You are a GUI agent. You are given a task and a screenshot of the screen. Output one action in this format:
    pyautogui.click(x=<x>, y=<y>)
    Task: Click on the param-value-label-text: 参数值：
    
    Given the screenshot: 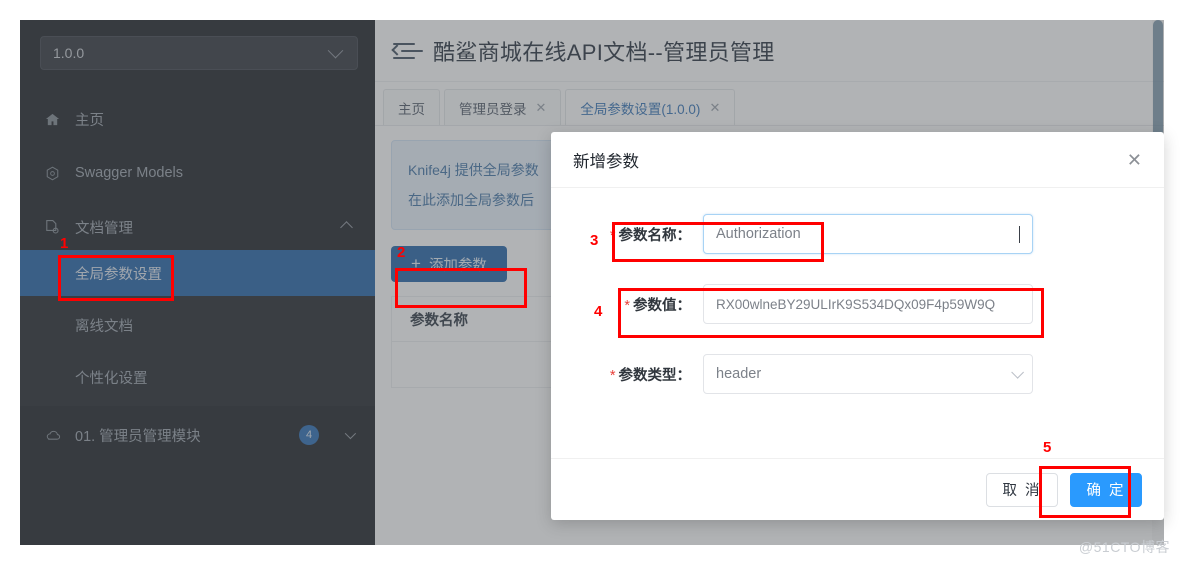 What is the action you would take?
    pyautogui.click(x=662, y=305)
    